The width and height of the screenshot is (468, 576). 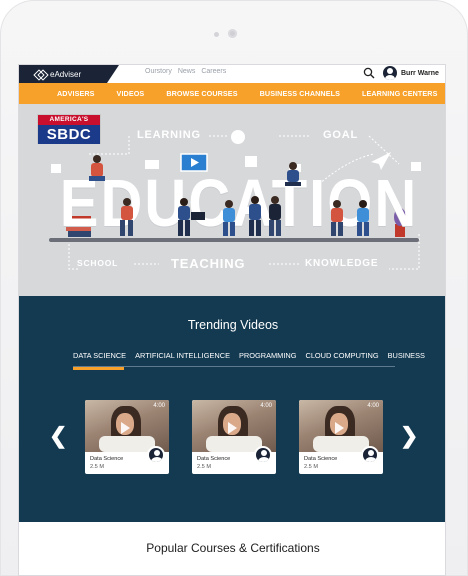 What do you see at coordinates (131, 93) in the screenshot?
I see `nav-item-videos: VIDEOS` at bounding box center [131, 93].